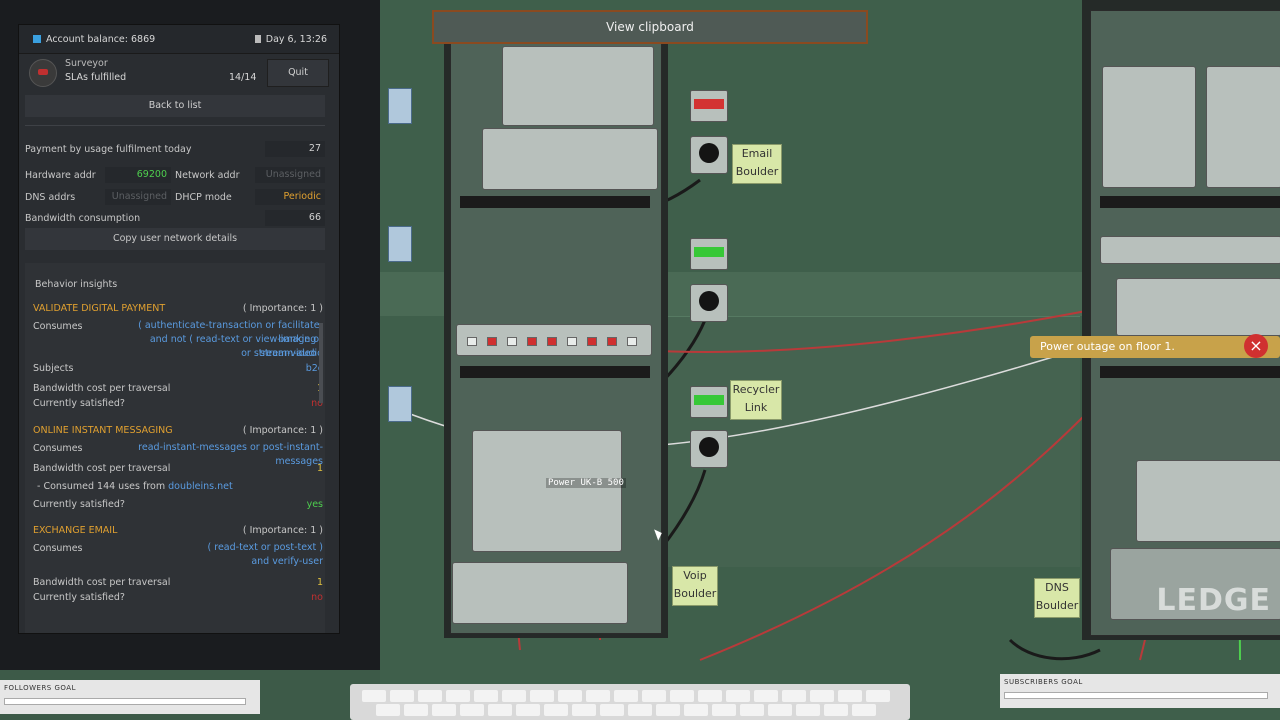 The height and width of the screenshot is (720, 1280). Describe the element at coordinates (586, 483) in the screenshot. I see `power-unit-label: Power UK-B 500` at that location.